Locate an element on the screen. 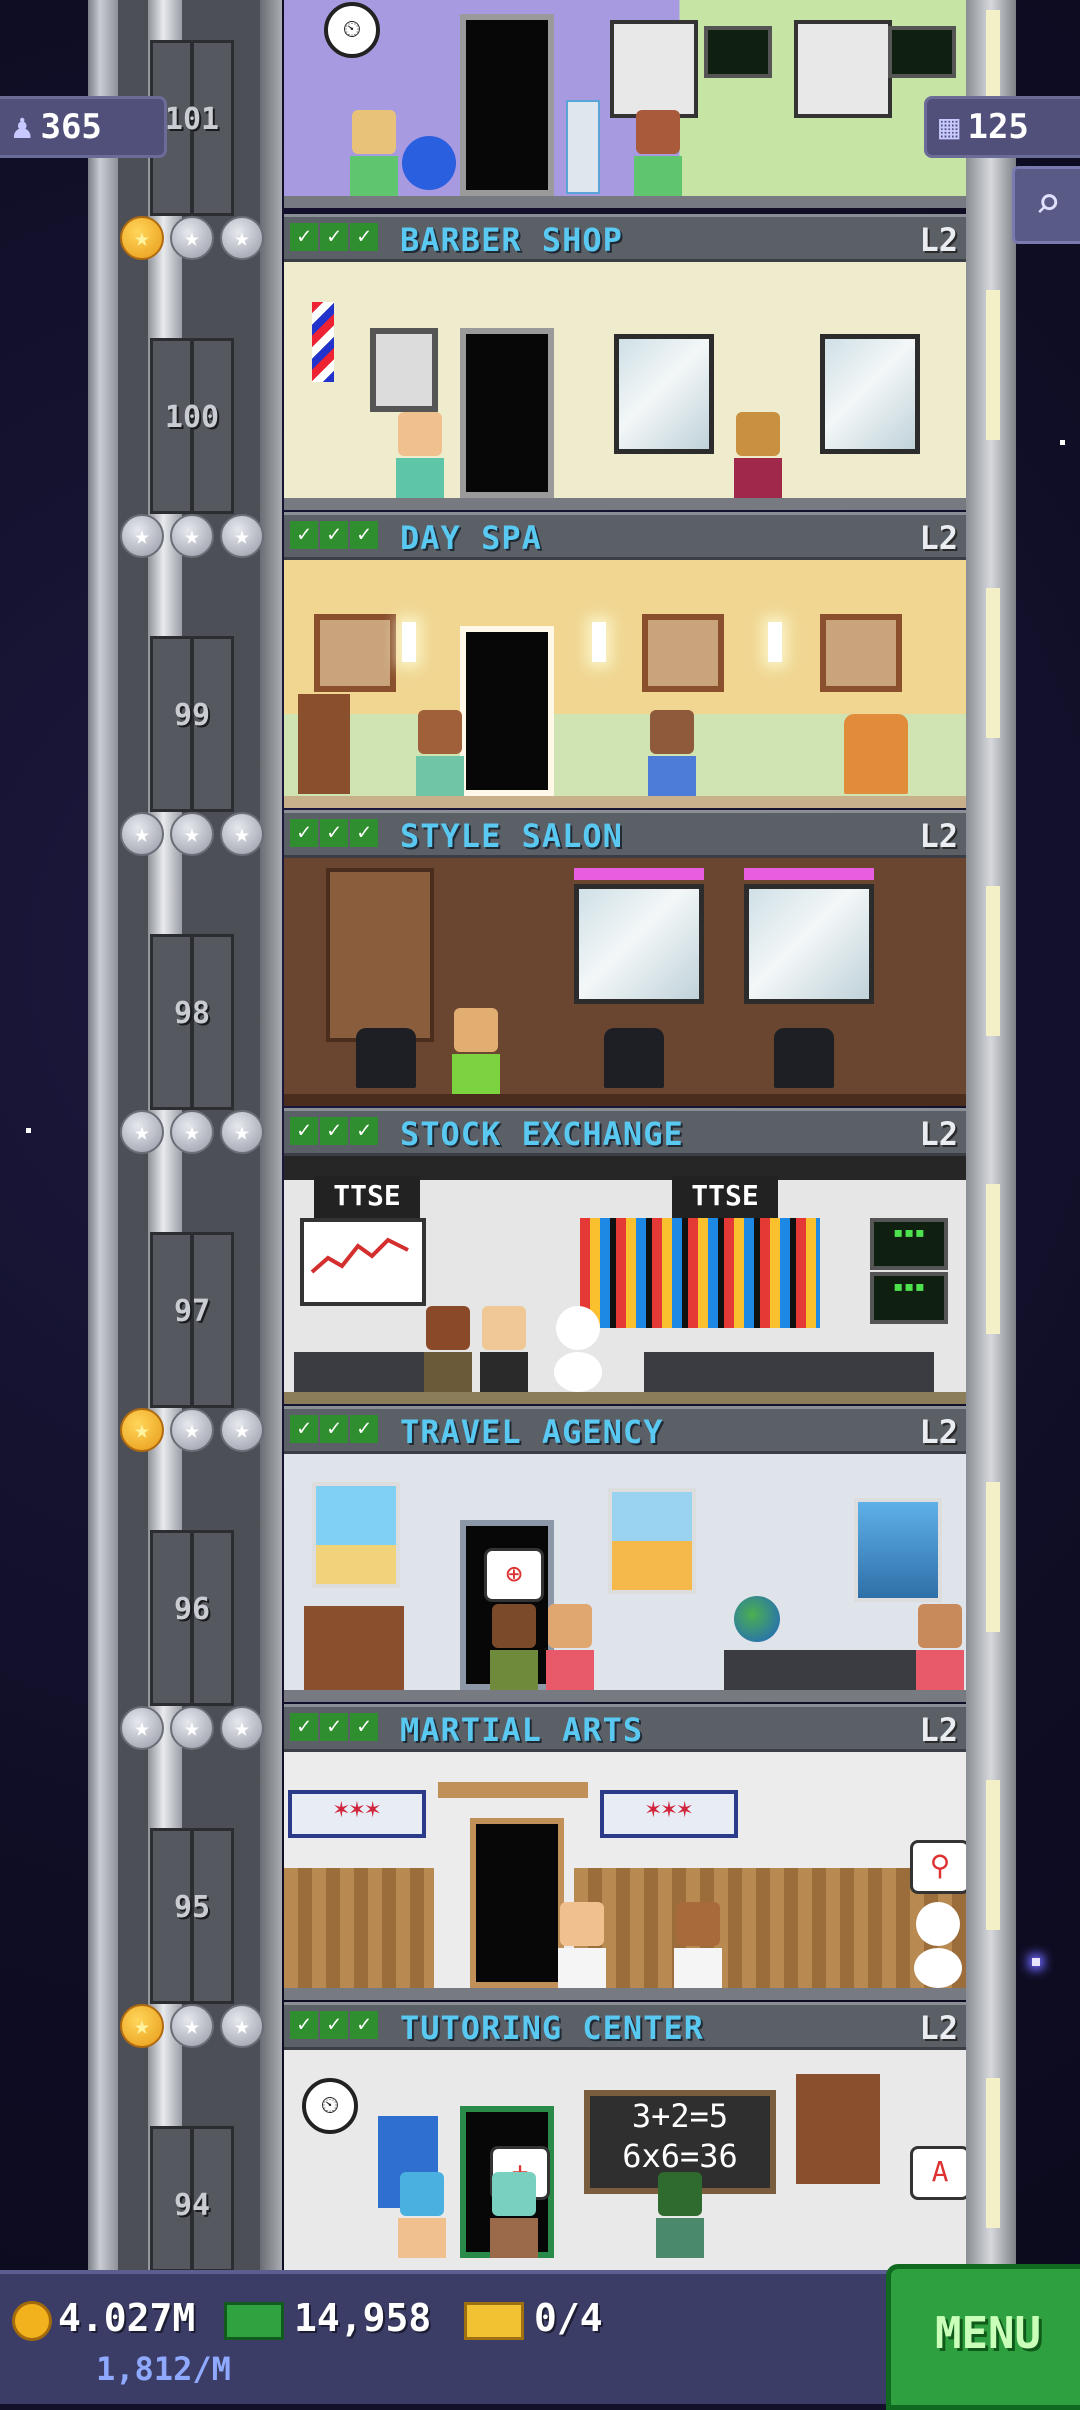  window-blinds is located at coordinates (654, 69).